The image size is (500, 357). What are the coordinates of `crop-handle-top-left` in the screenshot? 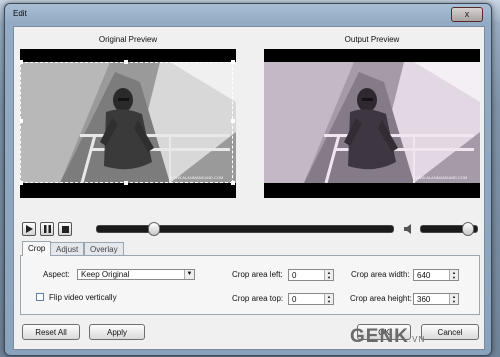 It's located at (21, 62).